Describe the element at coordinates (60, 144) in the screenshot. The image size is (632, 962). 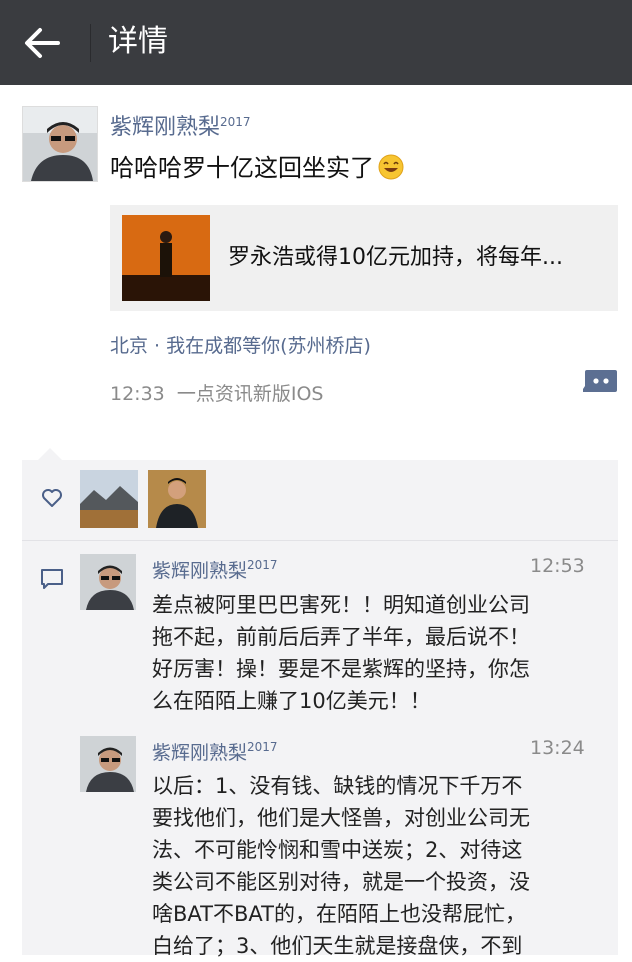
I see `post-author-avatar` at that location.